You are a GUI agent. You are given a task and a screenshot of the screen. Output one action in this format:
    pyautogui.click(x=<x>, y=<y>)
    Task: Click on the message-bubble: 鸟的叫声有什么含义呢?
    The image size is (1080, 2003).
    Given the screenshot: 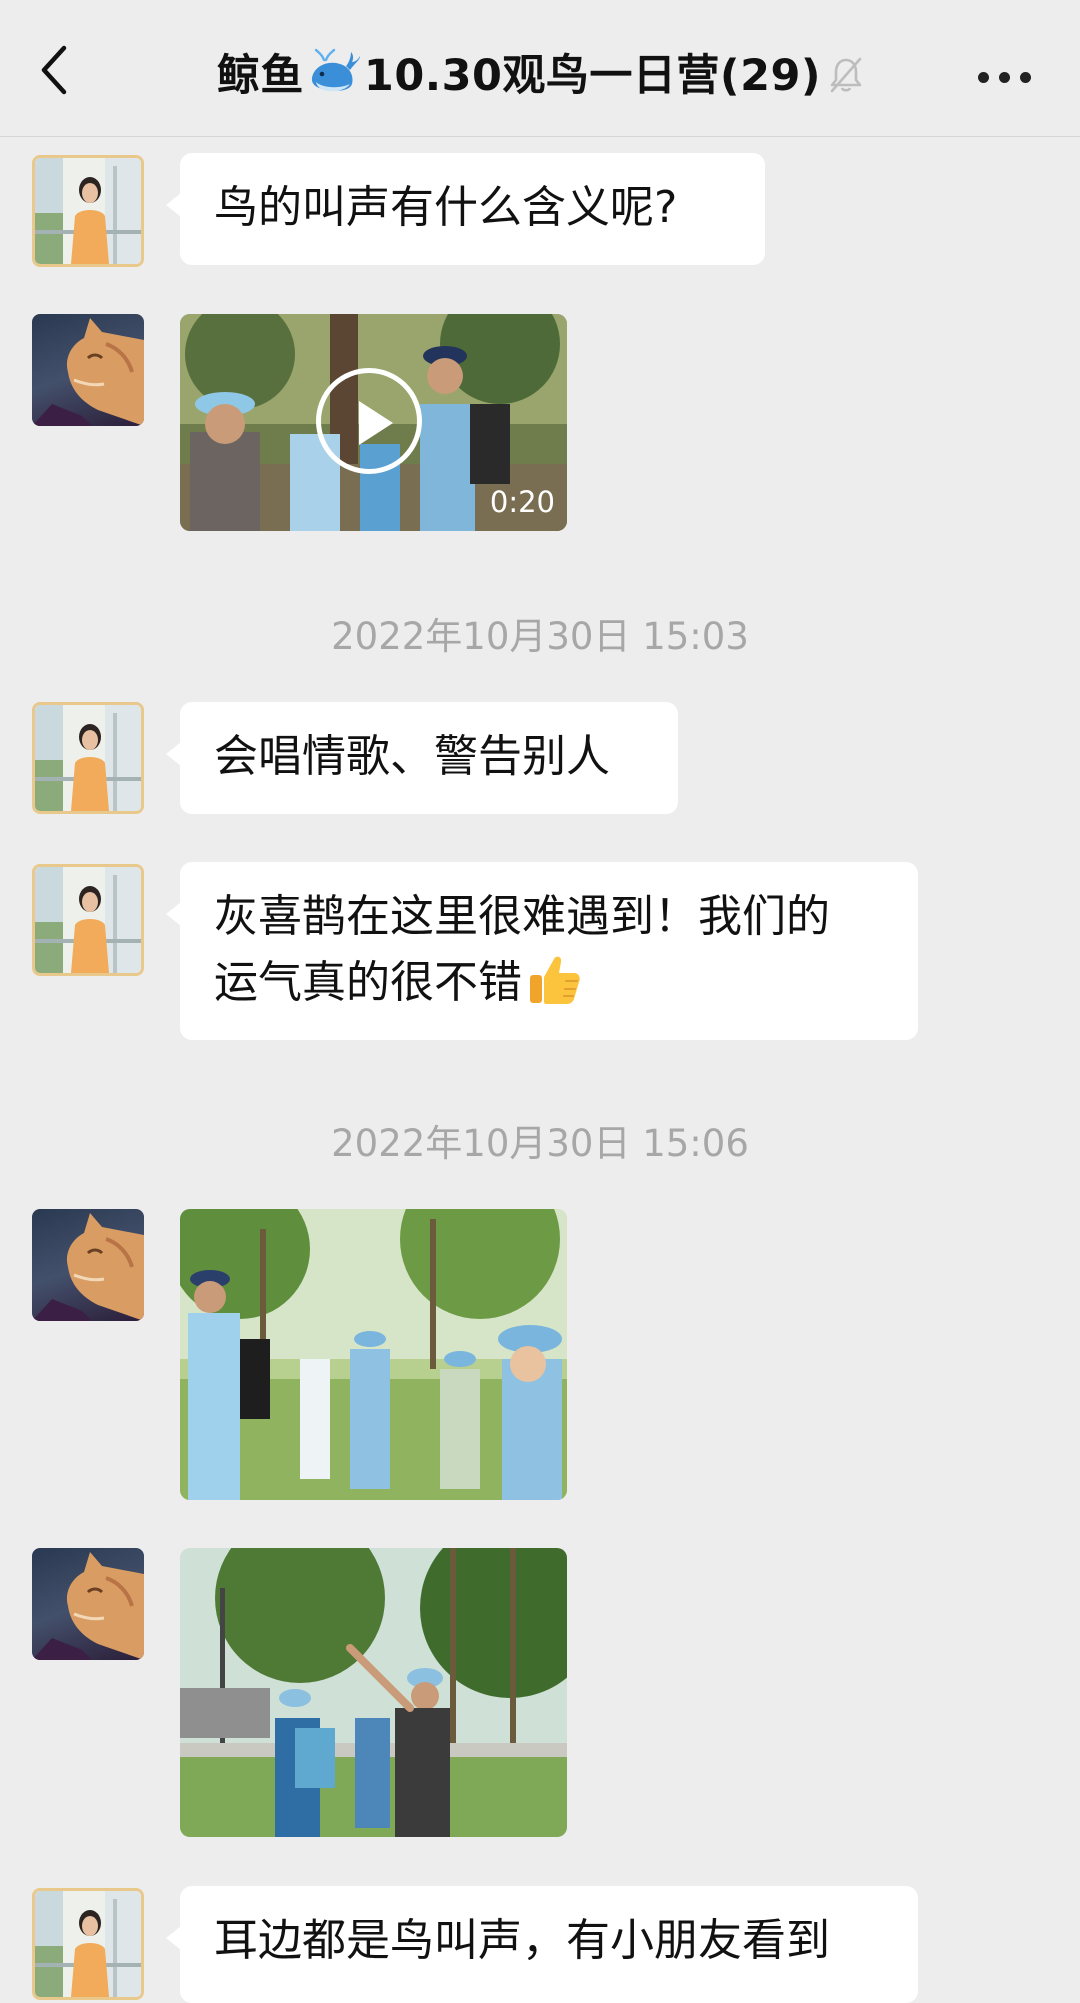 What is the action you would take?
    pyautogui.click(x=465, y=209)
    